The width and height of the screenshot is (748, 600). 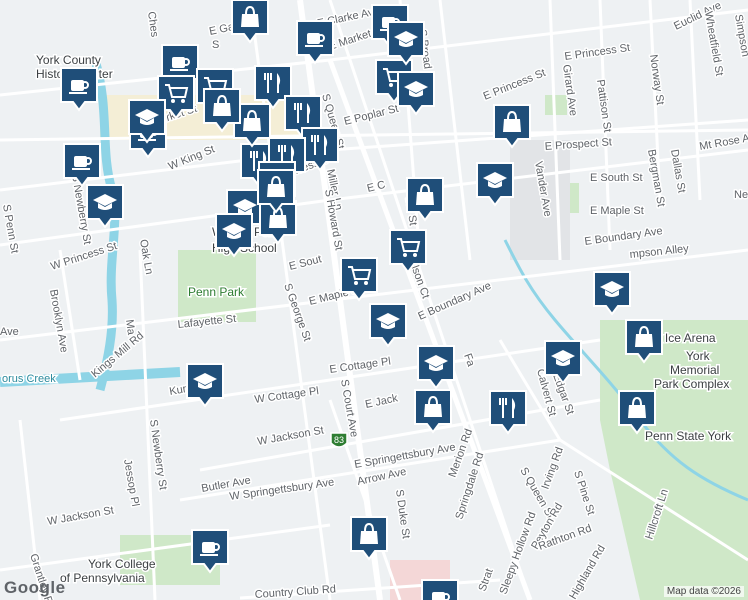 What do you see at coordinates (29, 379) in the screenshot?
I see `place-label-codorus-creek: orus Creek` at bounding box center [29, 379].